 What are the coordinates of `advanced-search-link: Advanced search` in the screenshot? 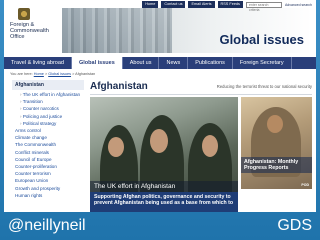 It's located at (298, 5).